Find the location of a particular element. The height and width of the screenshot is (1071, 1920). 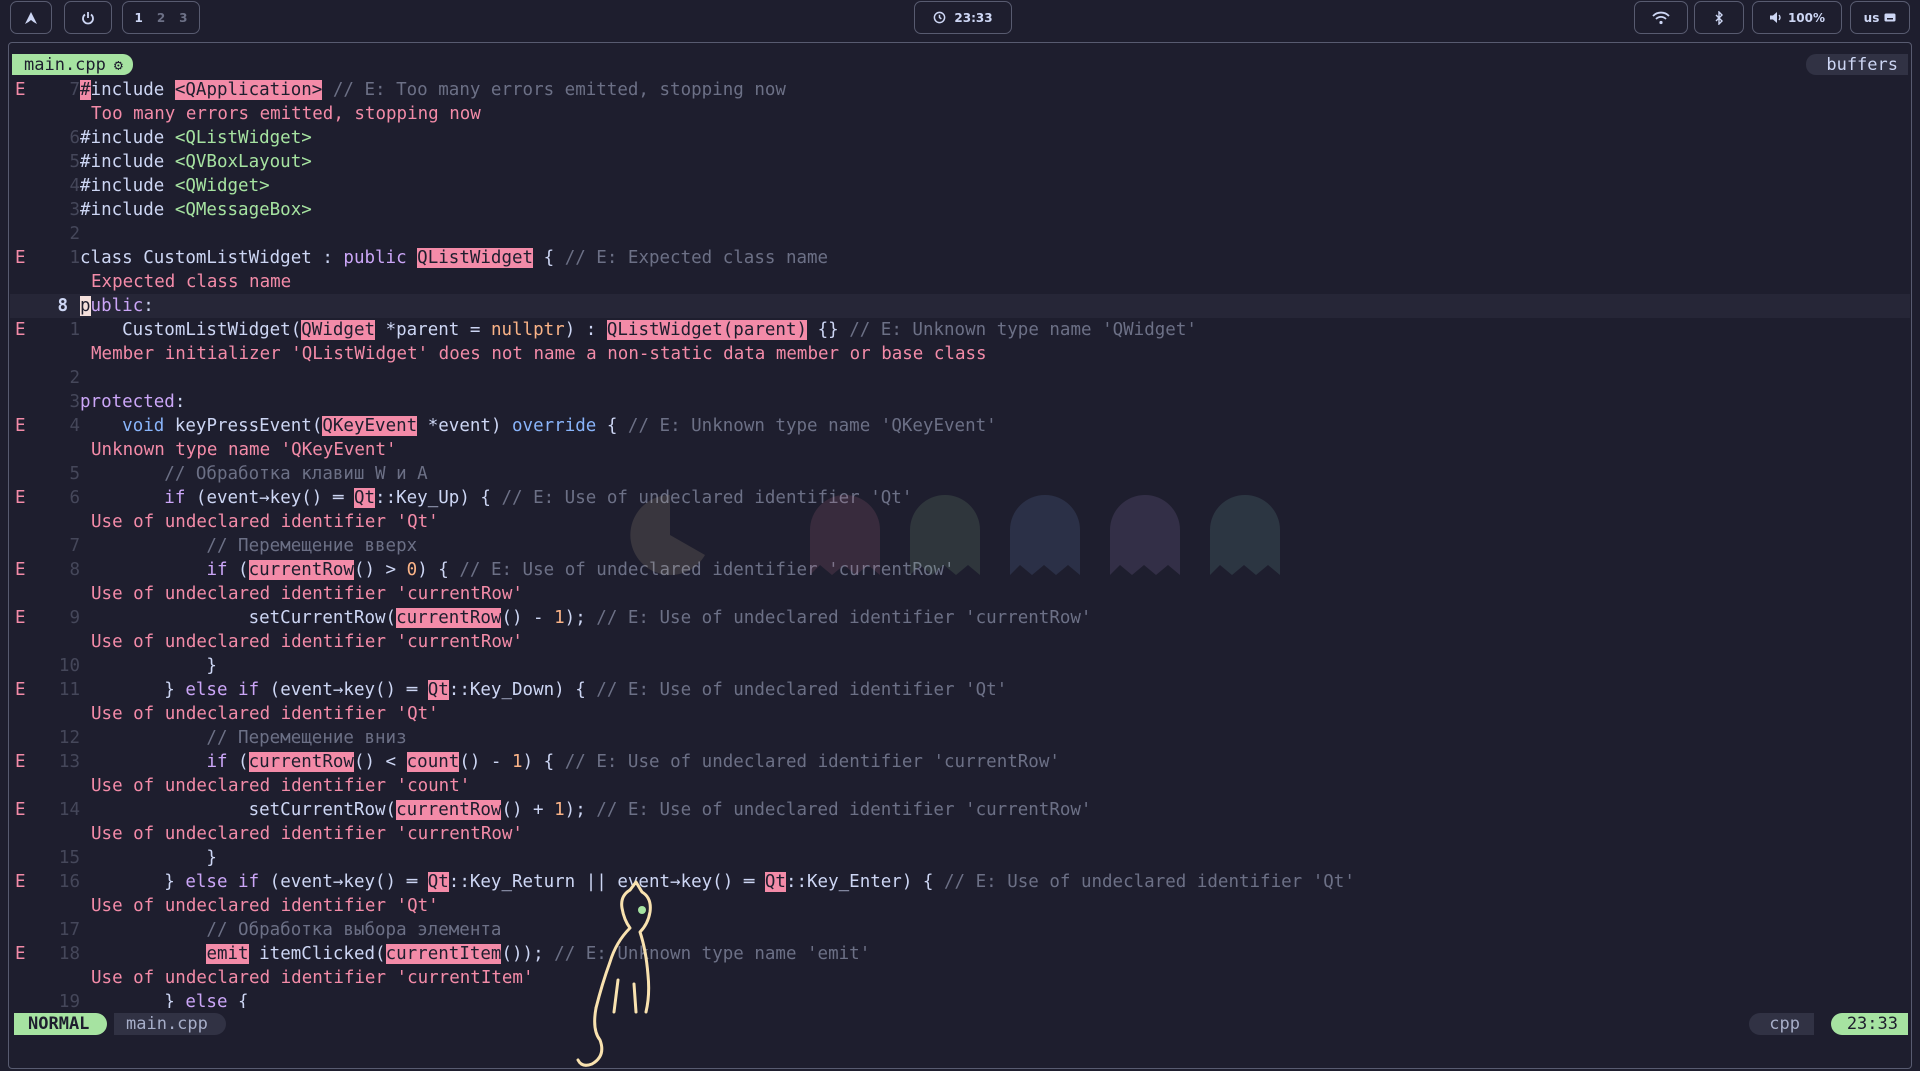

code-text: #include <QVBoxLayout> is located at coordinates (196, 162).